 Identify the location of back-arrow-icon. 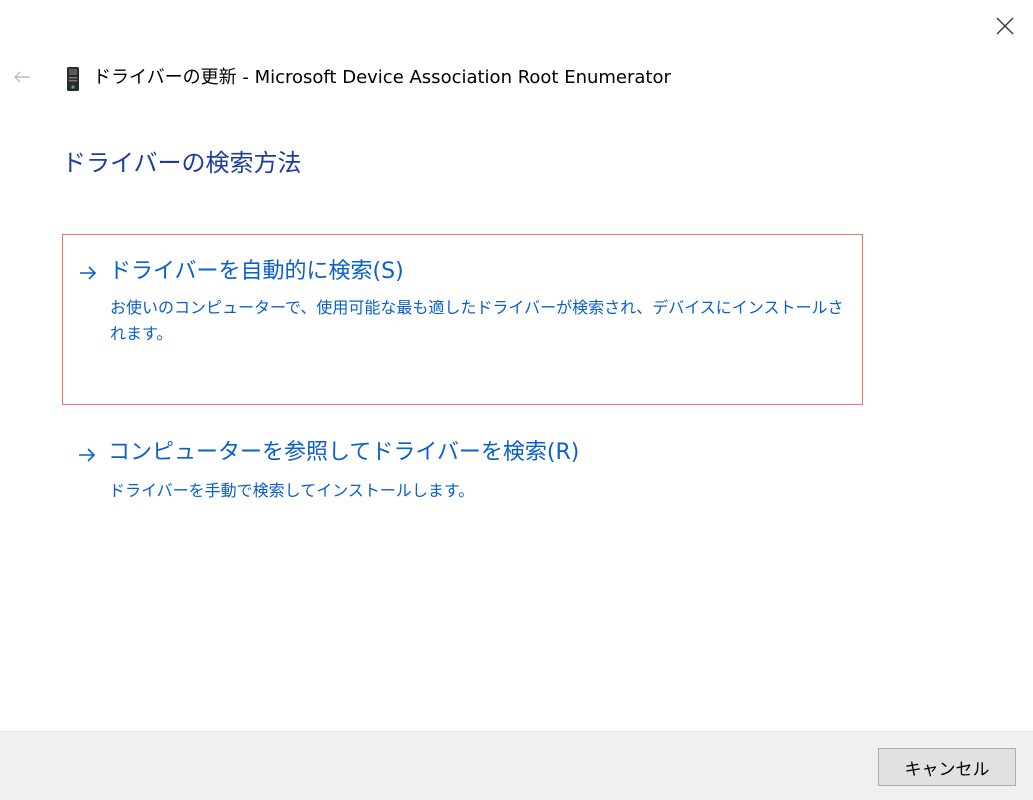
(22, 77).